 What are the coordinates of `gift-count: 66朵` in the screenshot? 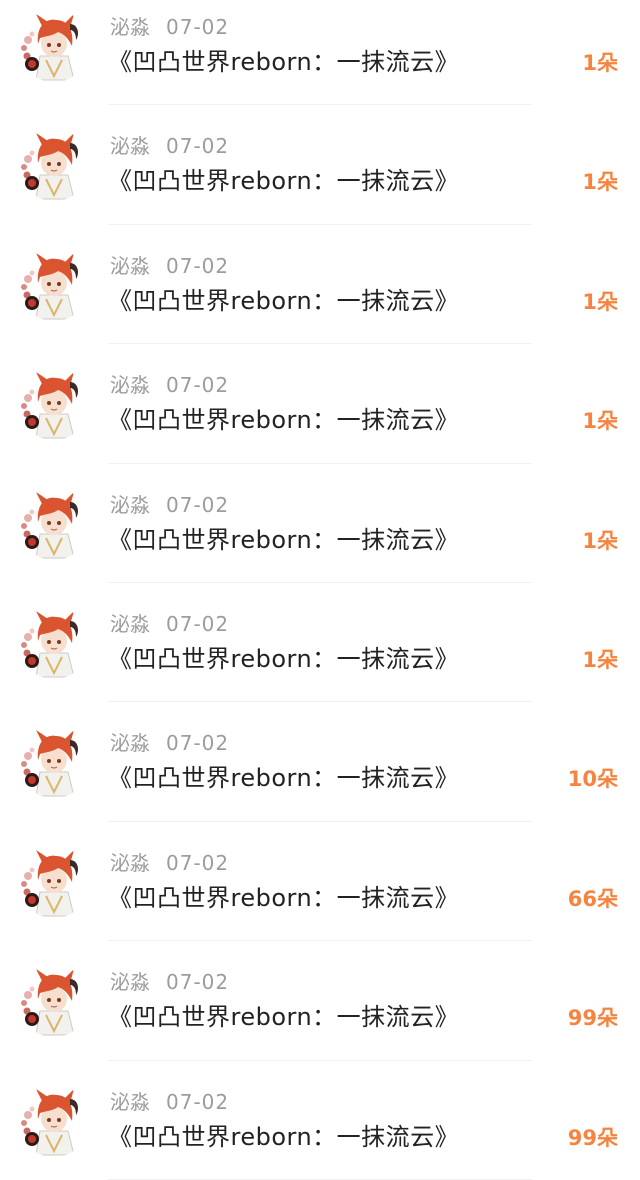 It's located at (592, 898).